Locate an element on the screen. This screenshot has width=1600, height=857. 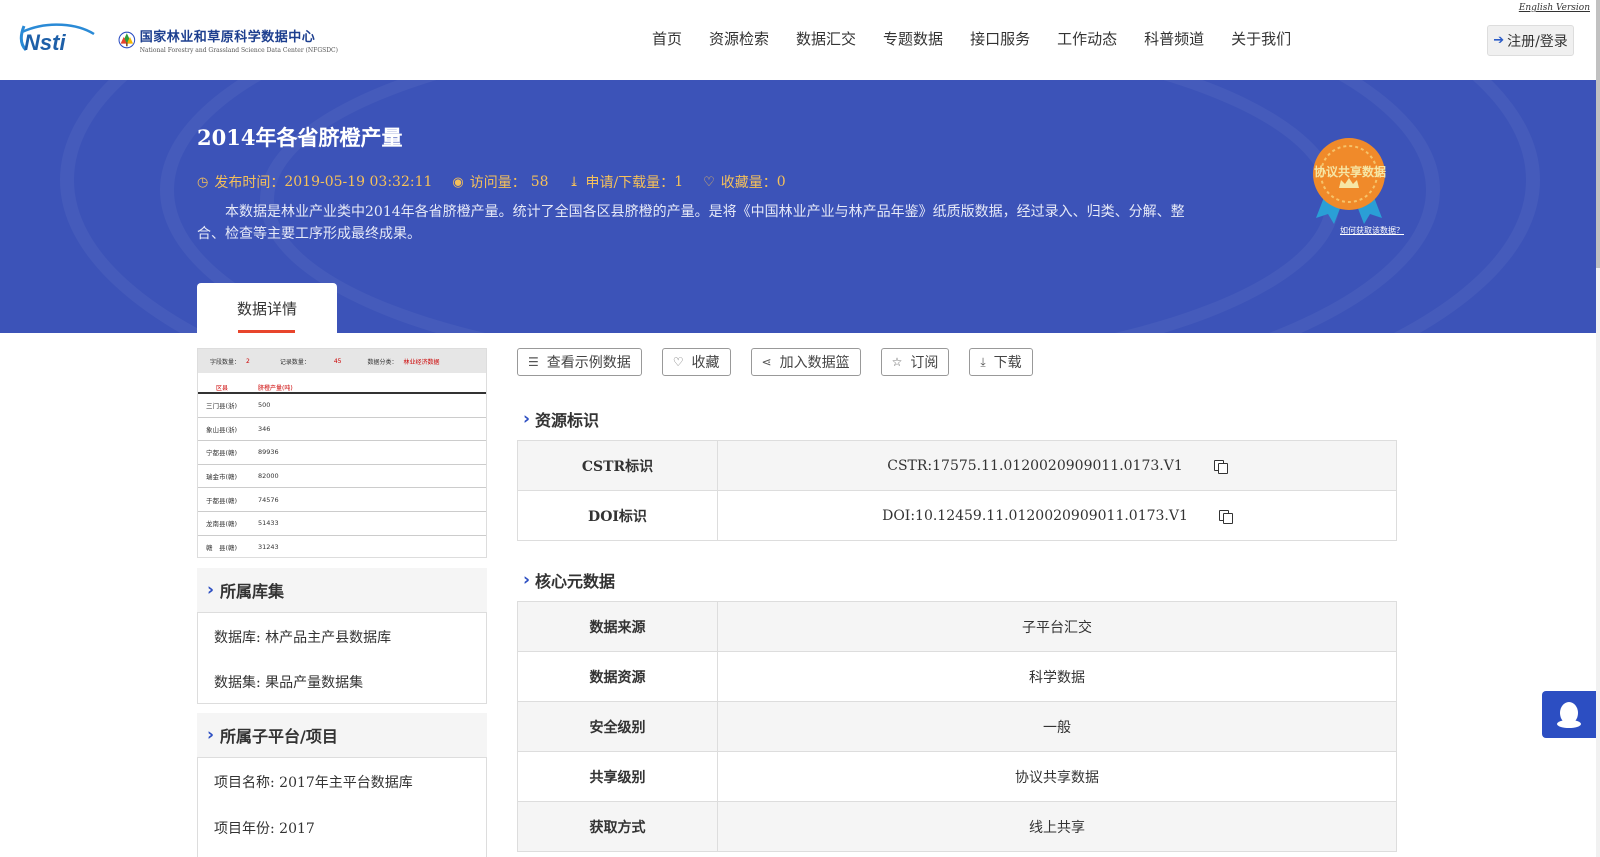
table-row: 共享级别 协议共享数据 is located at coordinates (957, 777).